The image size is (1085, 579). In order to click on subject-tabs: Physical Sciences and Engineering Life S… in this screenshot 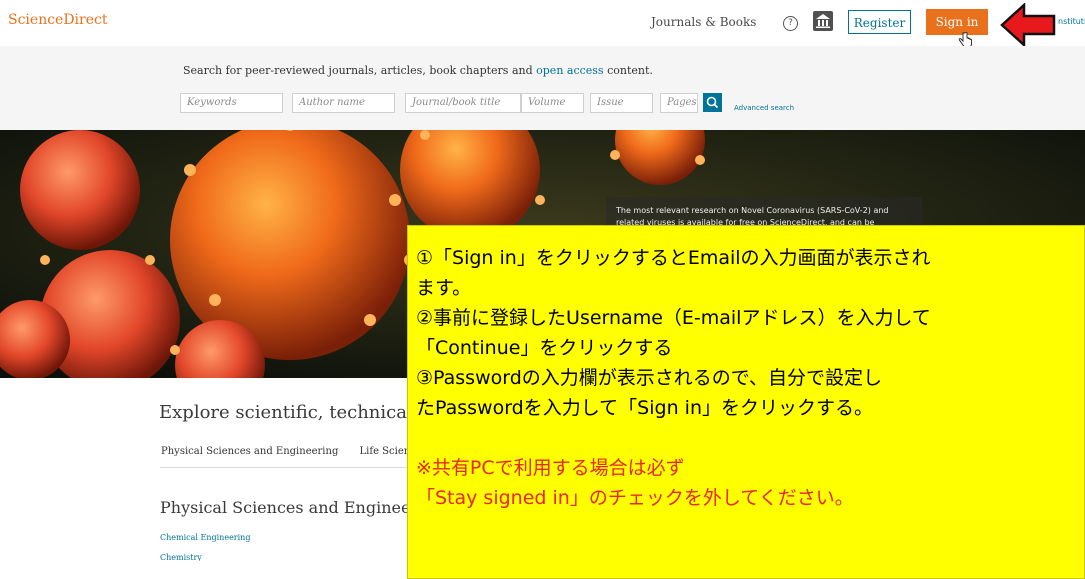, I will do `click(294, 451)`.